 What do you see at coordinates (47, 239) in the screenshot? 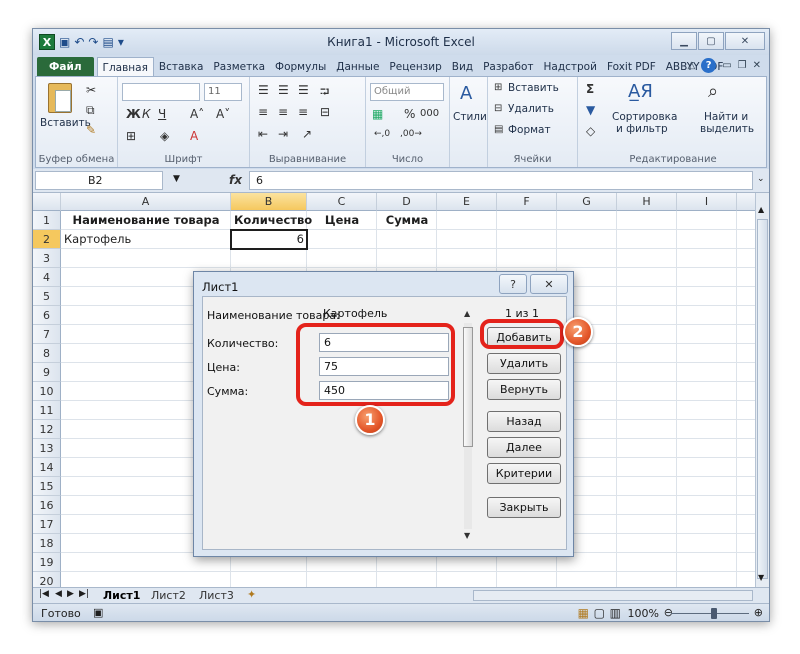
I see `row-header-2: 2` at bounding box center [47, 239].